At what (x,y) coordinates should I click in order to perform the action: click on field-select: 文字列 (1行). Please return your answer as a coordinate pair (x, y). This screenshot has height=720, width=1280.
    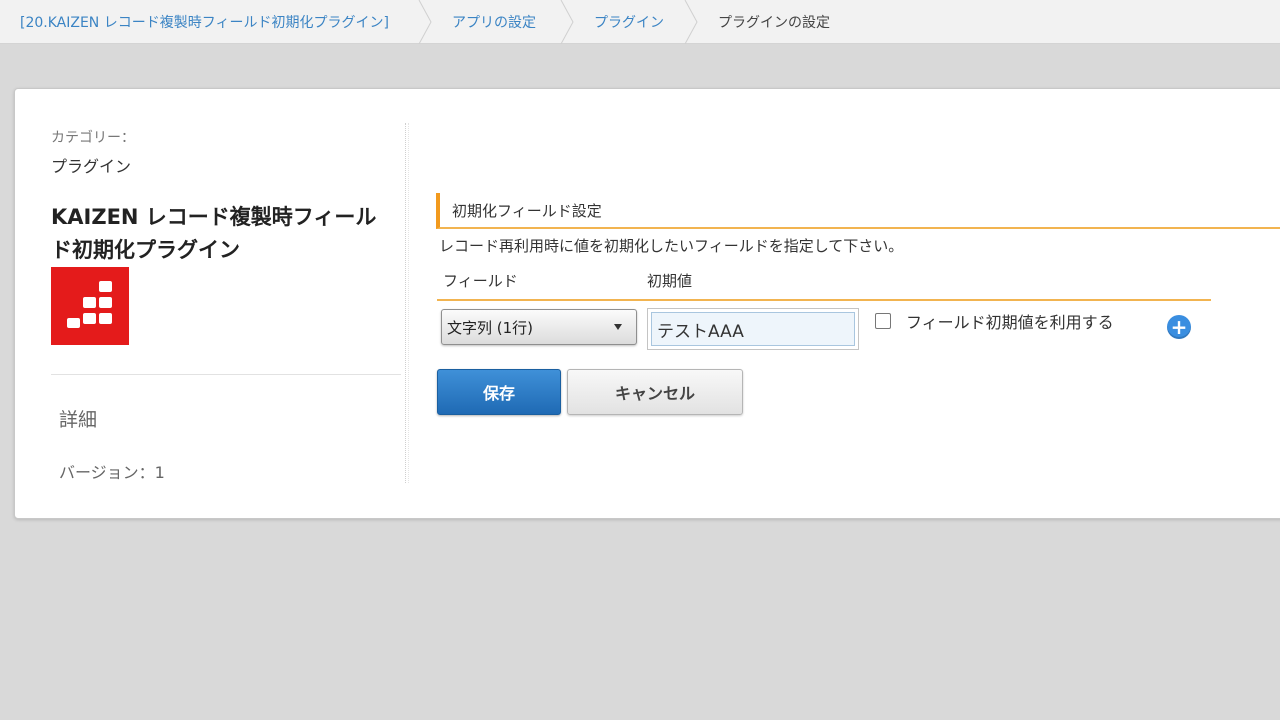
    Looking at the image, I should click on (539, 327).